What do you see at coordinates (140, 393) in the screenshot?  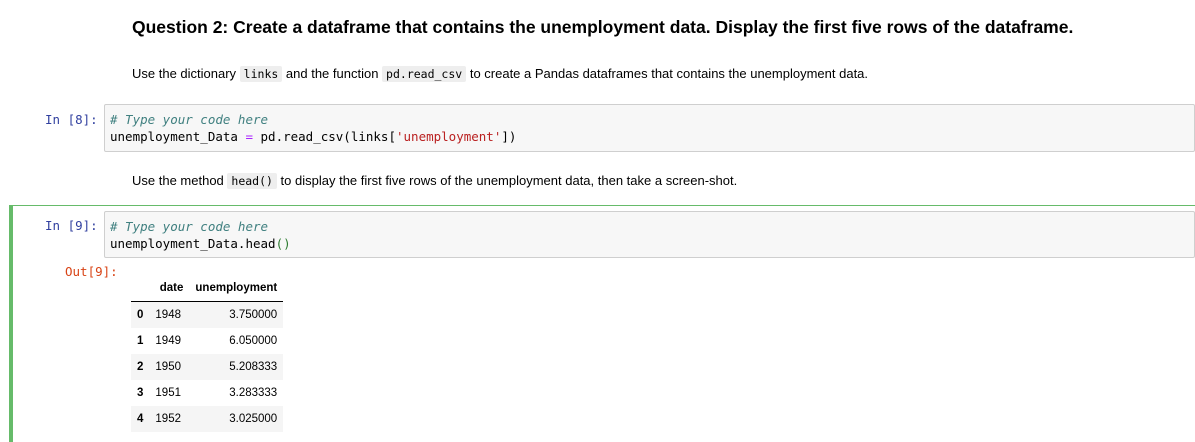 I see `row-index: 3` at bounding box center [140, 393].